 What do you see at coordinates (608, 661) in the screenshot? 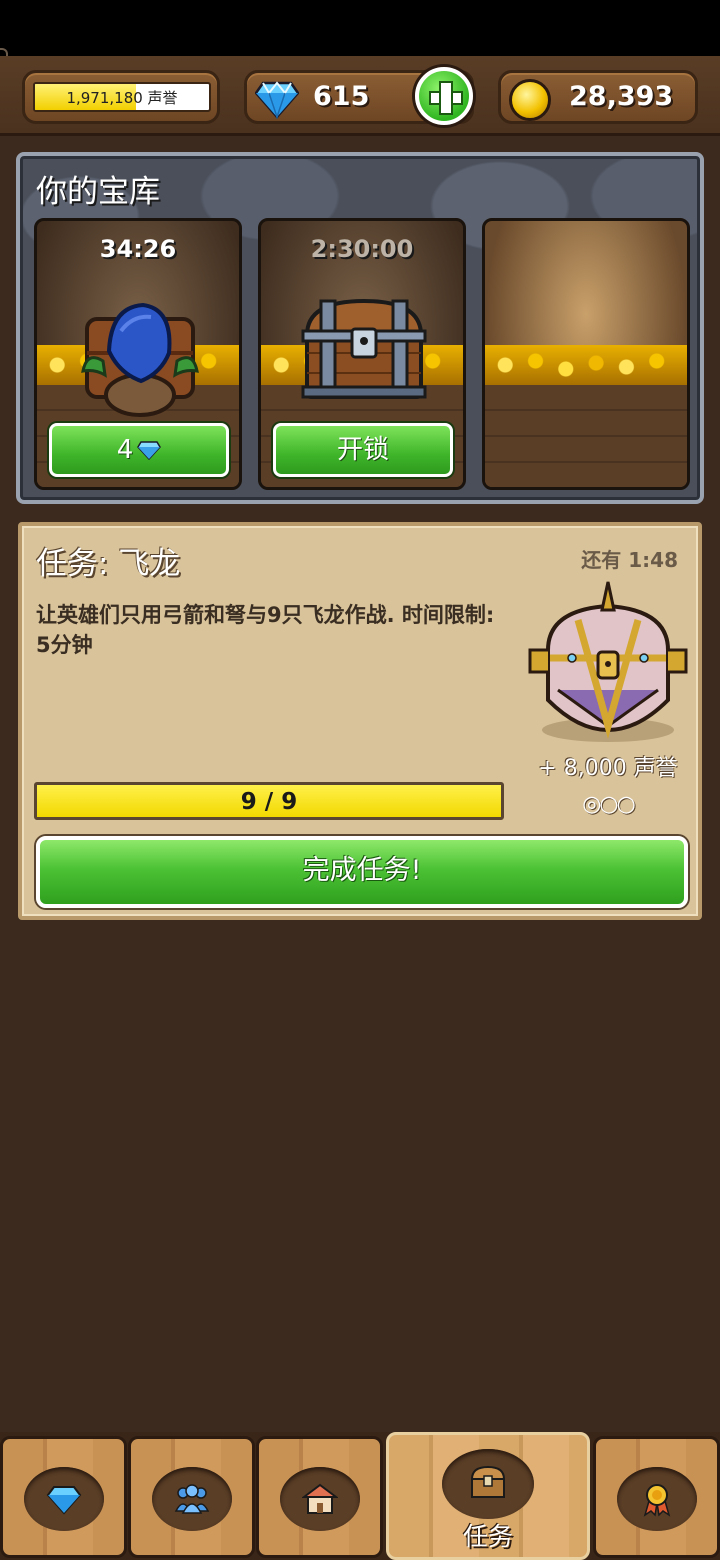
I see `reward-chest-icon` at bounding box center [608, 661].